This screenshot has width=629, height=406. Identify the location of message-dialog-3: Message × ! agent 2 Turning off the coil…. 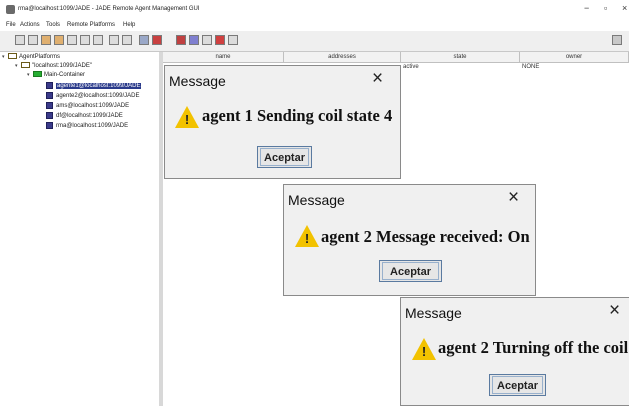
(514, 351).